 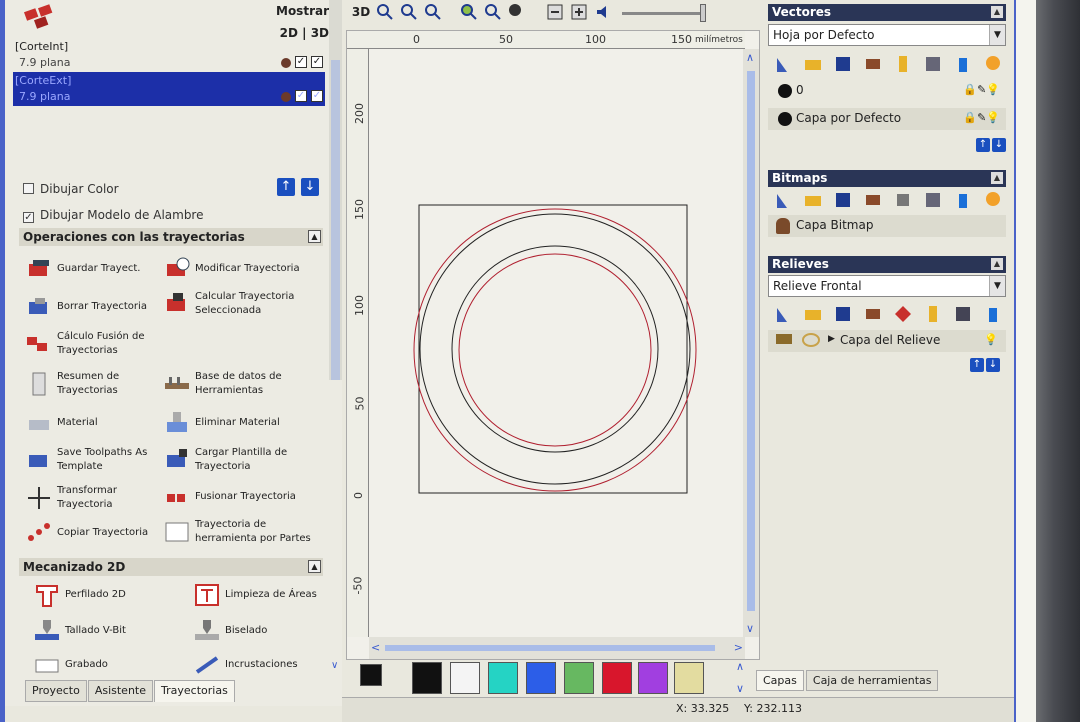 I want to click on tab-toolpaths: Trayectorias, so click(x=194, y=691).